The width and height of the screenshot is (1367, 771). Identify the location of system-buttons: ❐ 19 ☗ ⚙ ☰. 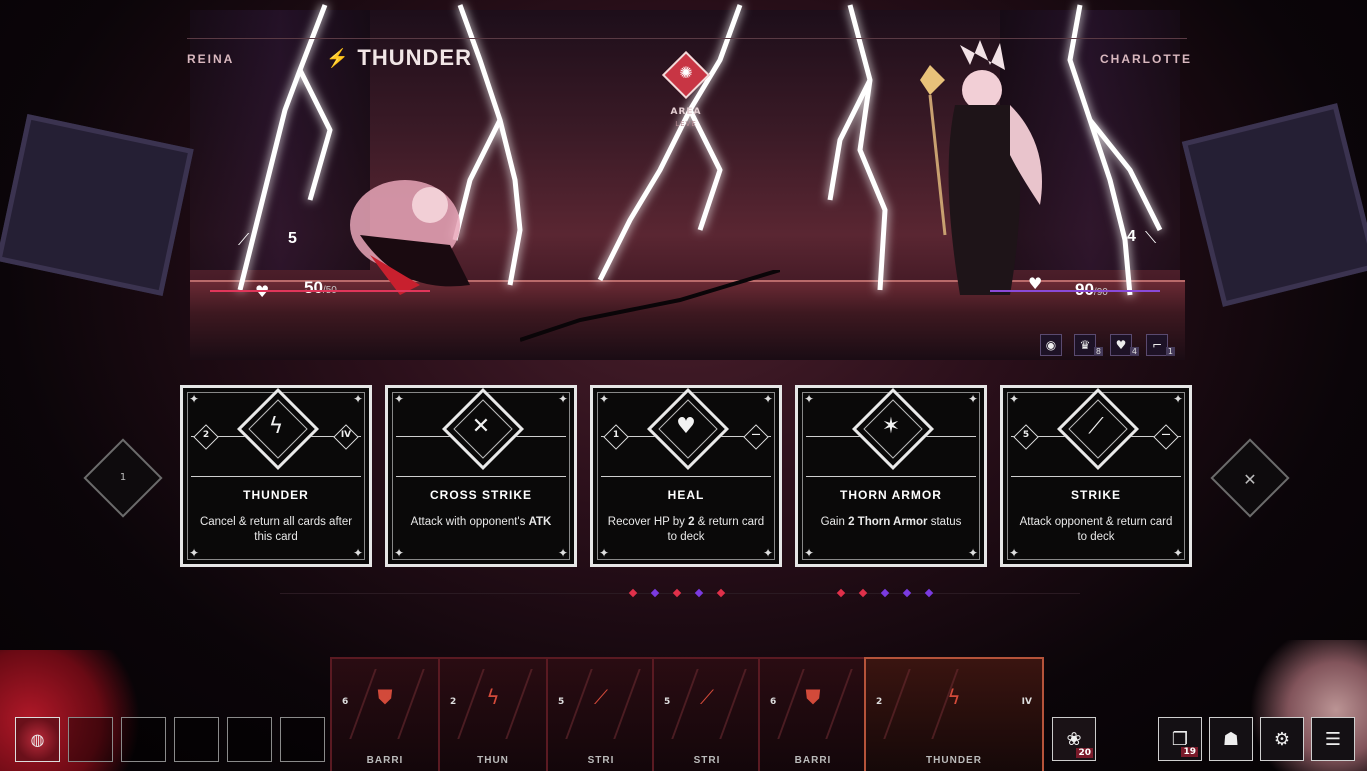
(1256, 739).